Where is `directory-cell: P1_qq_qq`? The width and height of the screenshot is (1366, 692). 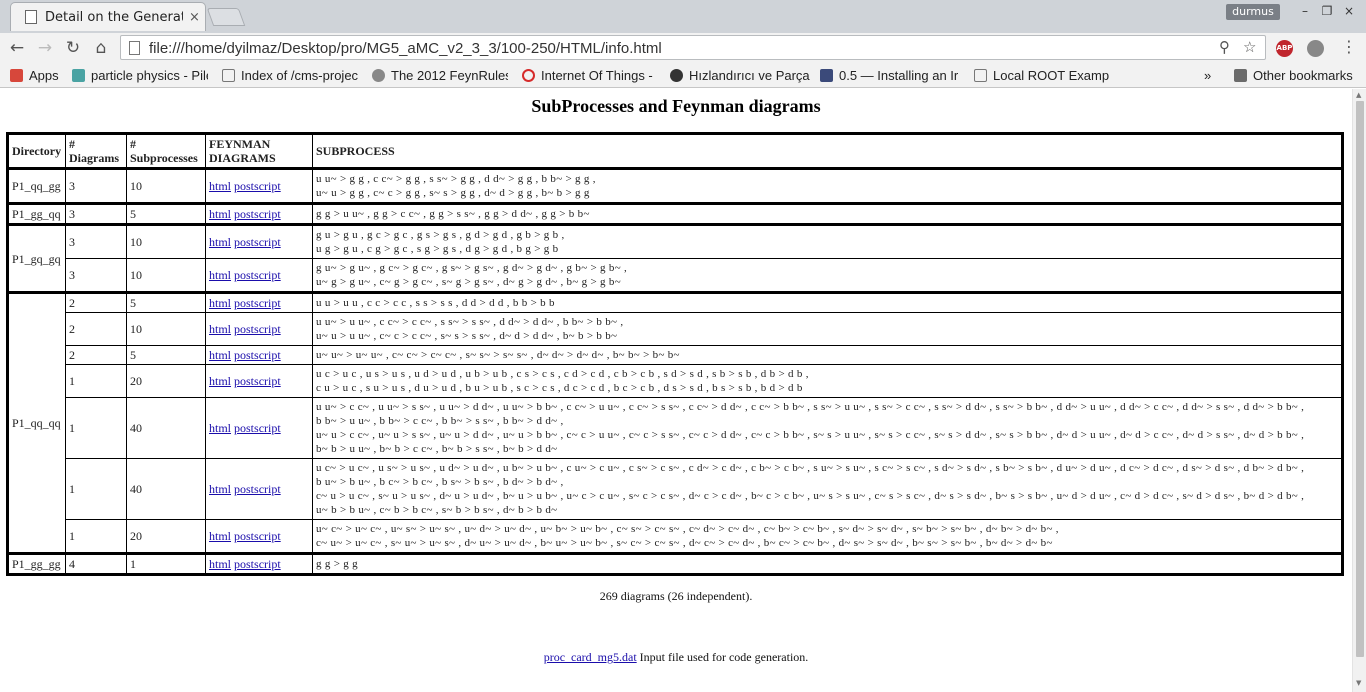 directory-cell: P1_qq_qq is located at coordinates (36, 422).